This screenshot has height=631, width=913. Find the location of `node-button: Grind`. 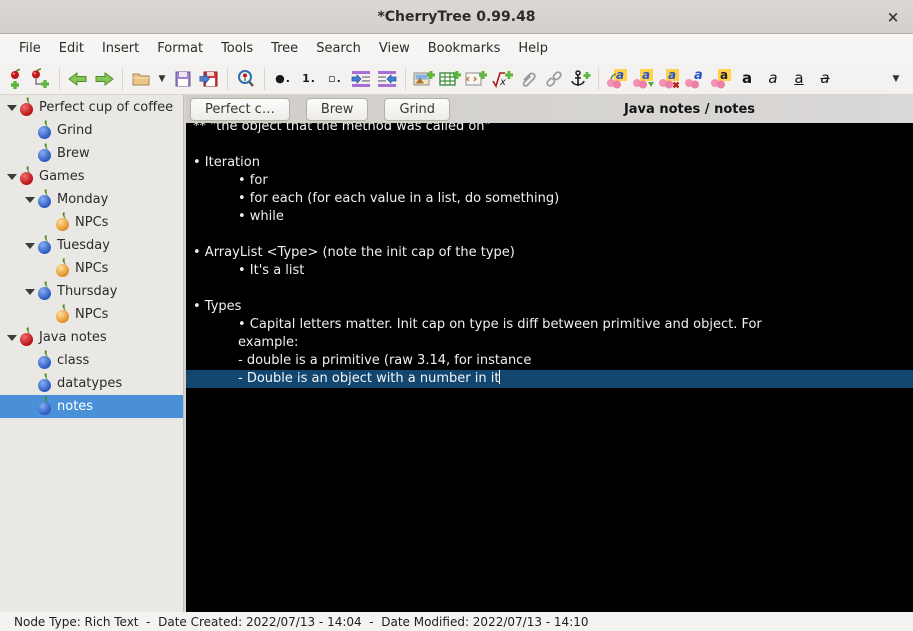

node-button: Grind is located at coordinates (417, 109).